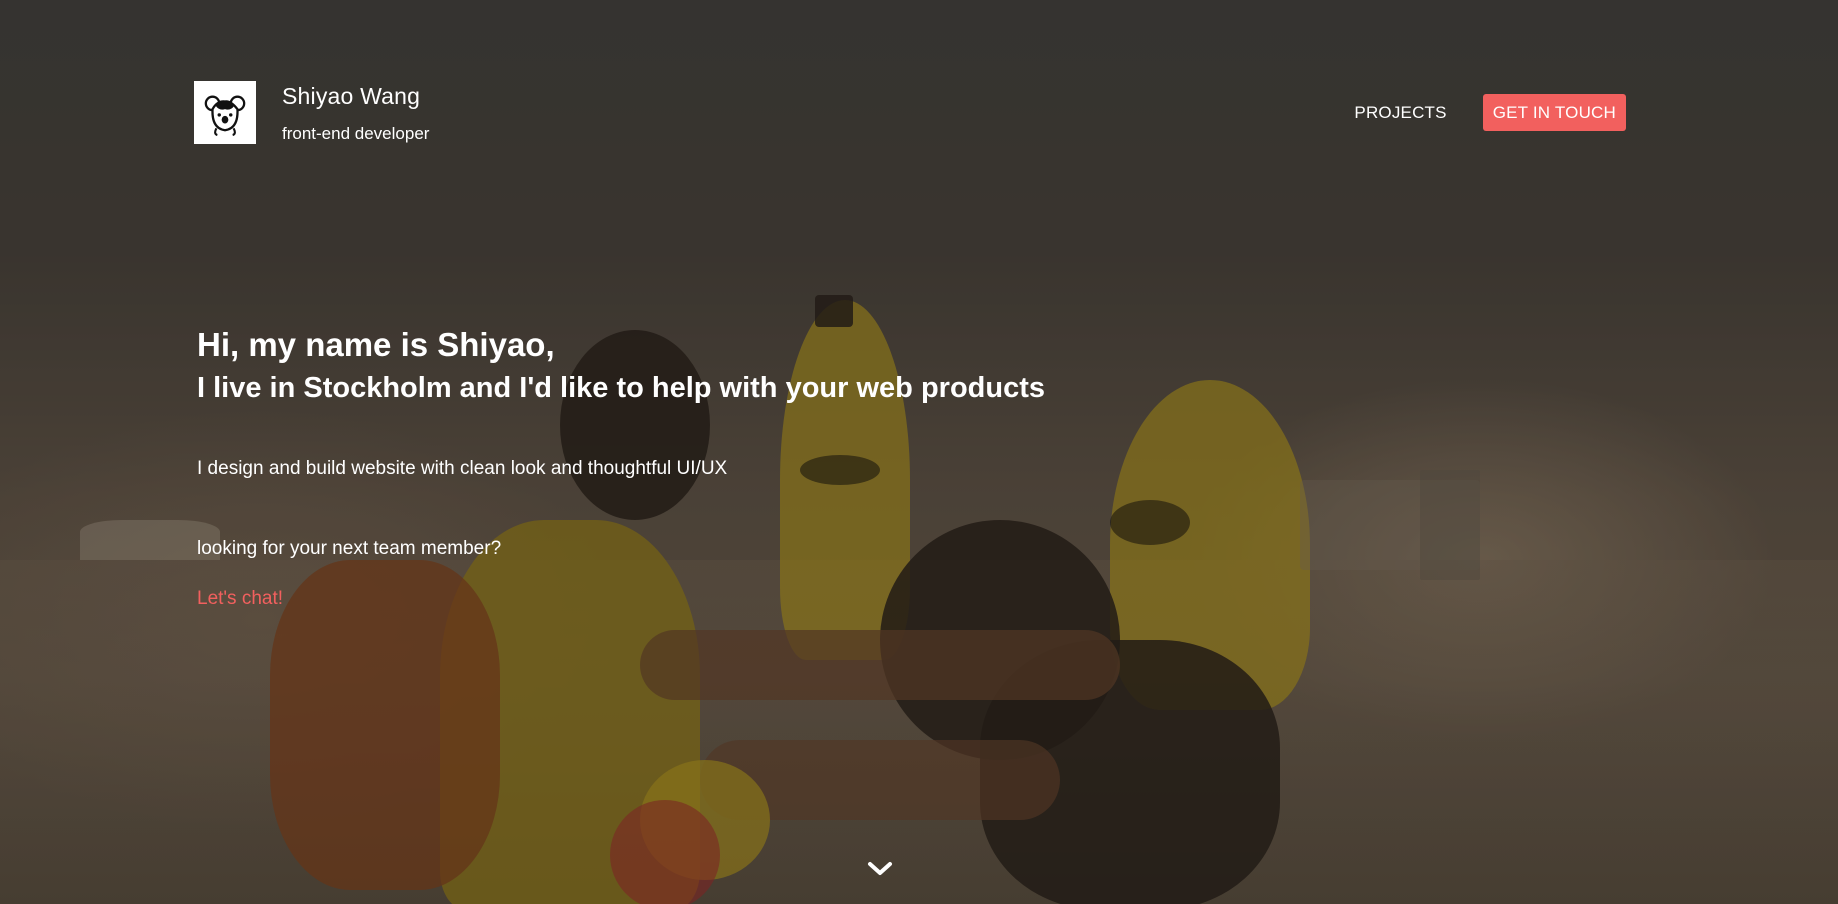 The height and width of the screenshot is (904, 1838). I want to click on site-owner-name: Shiyao Wang, so click(351, 96).